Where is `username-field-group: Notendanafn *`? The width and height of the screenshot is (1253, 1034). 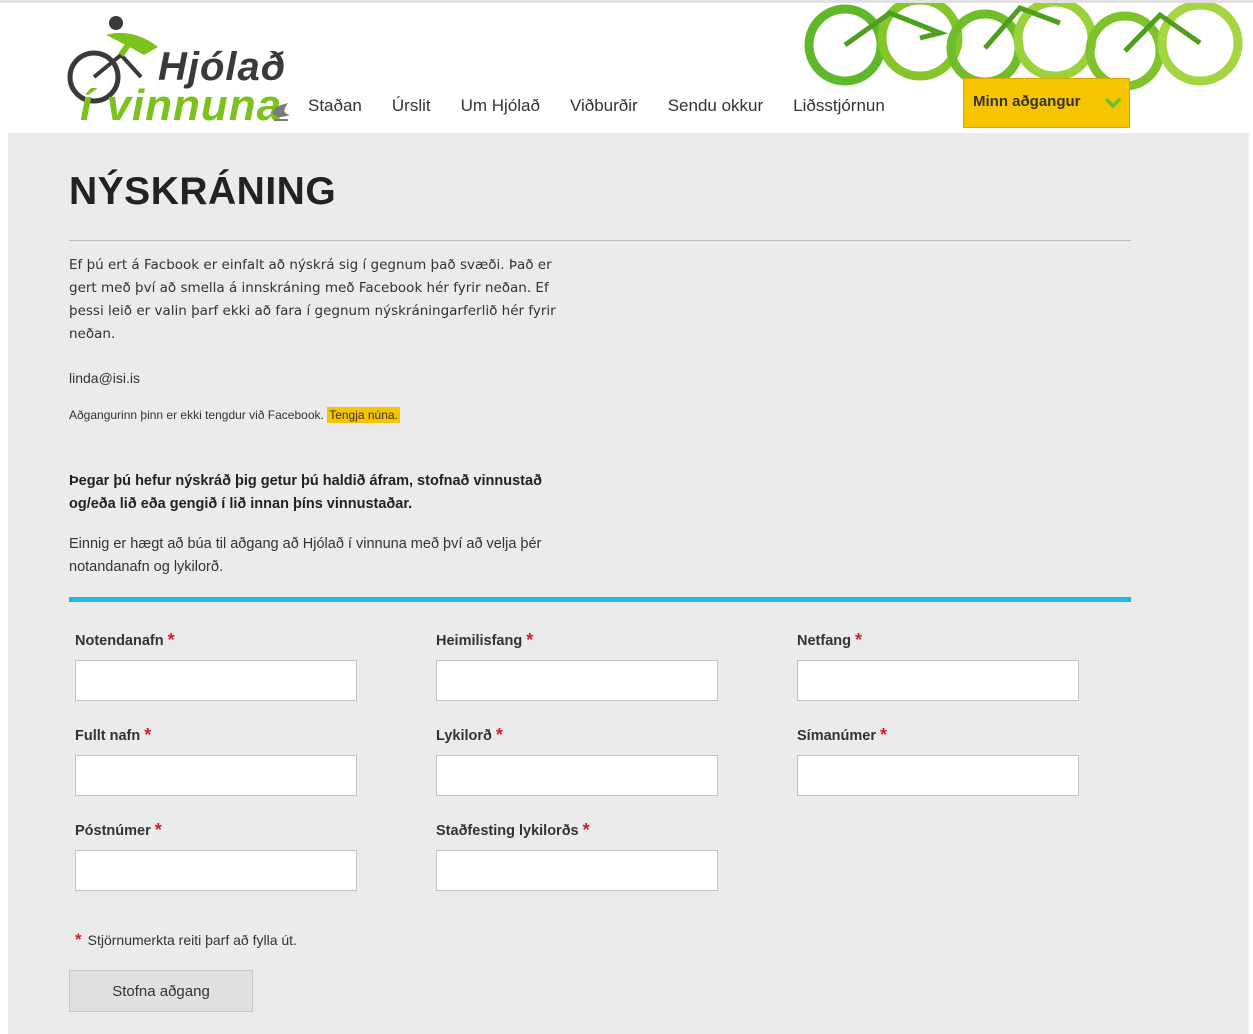 username-field-group: Notendanafn * is located at coordinates (216, 665).